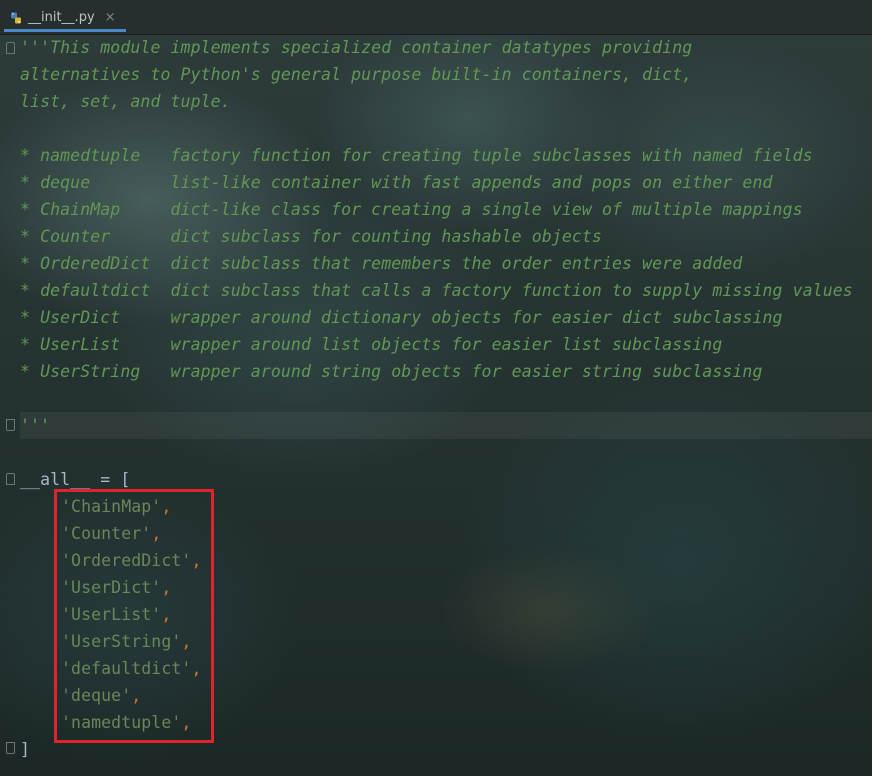  What do you see at coordinates (134, 616) in the screenshot?
I see `annotation-highlight-box` at bounding box center [134, 616].